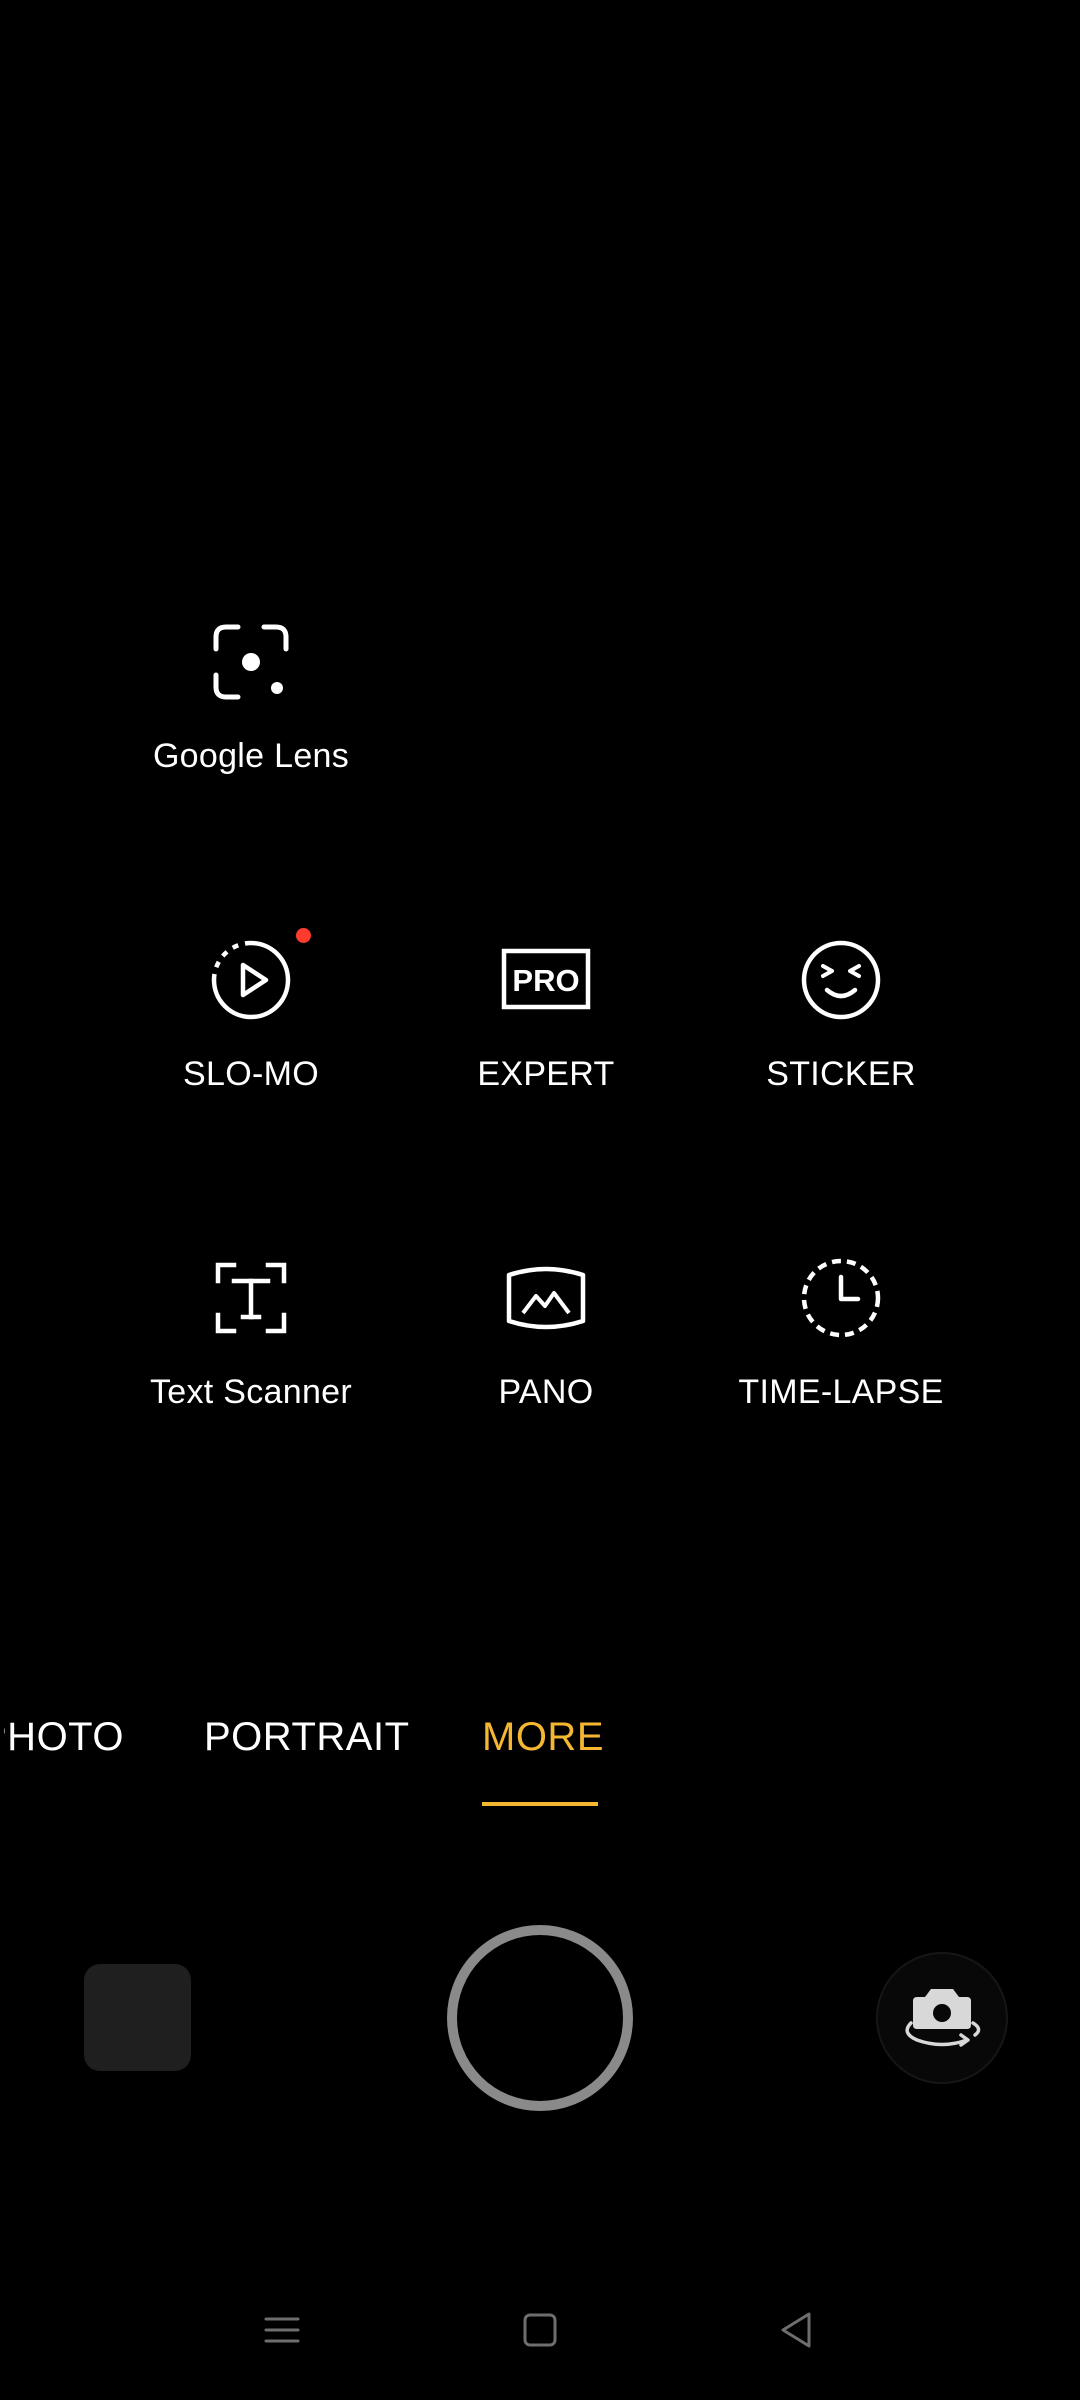 The height and width of the screenshot is (2400, 1080). Describe the element at coordinates (251, 1298) in the screenshot. I see `text-scanner-icon` at that location.